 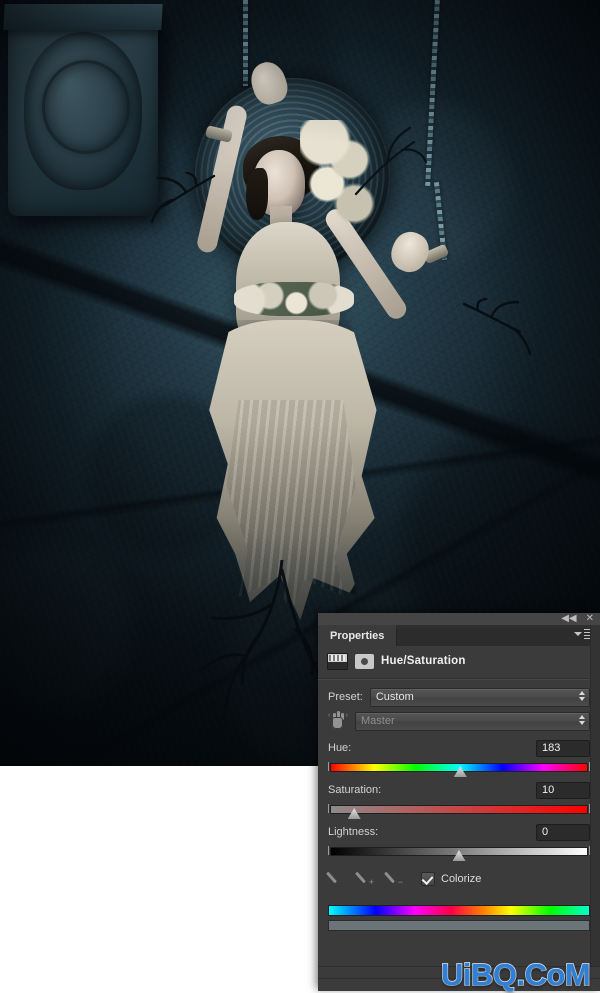 What do you see at coordinates (353, 832) in the screenshot?
I see `lightness-label: Lightness:` at bounding box center [353, 832].